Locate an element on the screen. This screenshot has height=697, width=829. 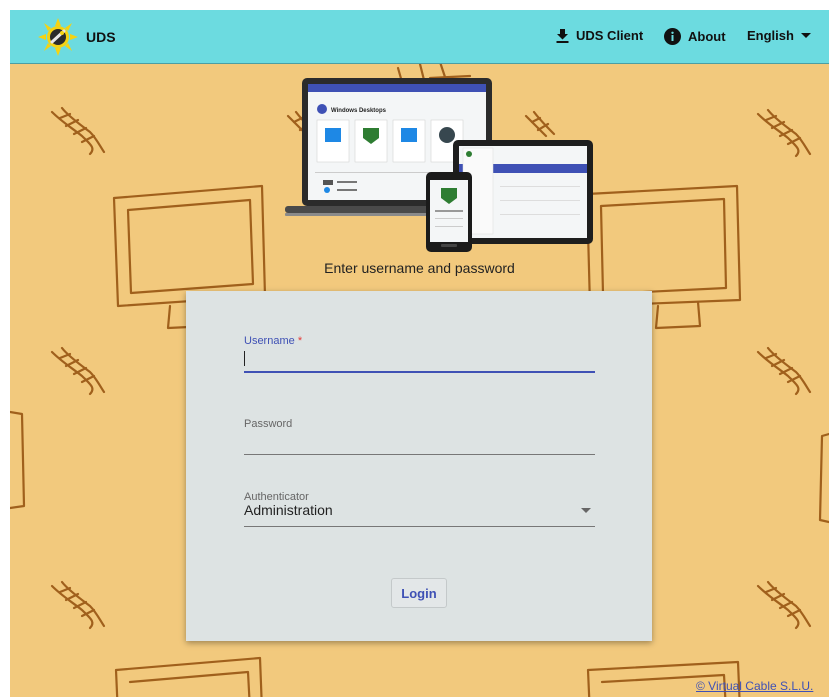
username-label: Username * is located at coordinates (273, 341).